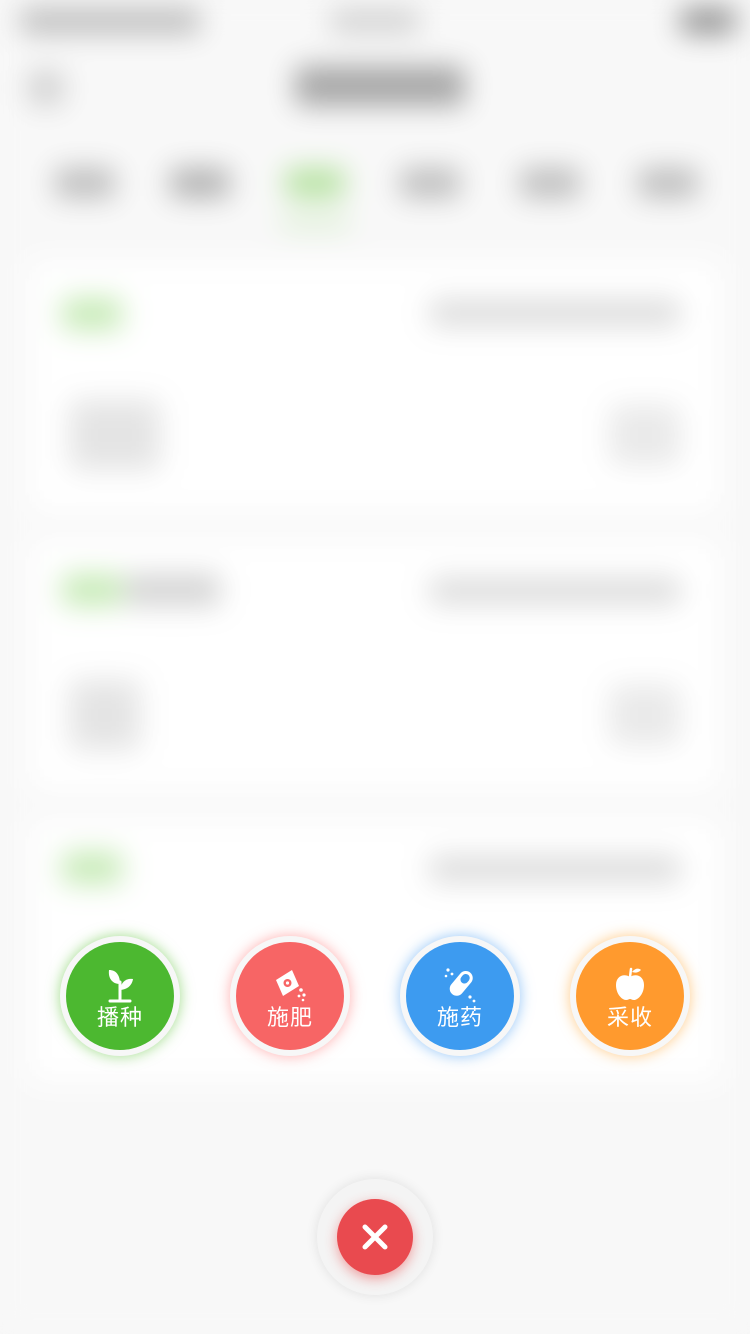  I want to click on harvest-button-face: 采收, so click(630, 996).